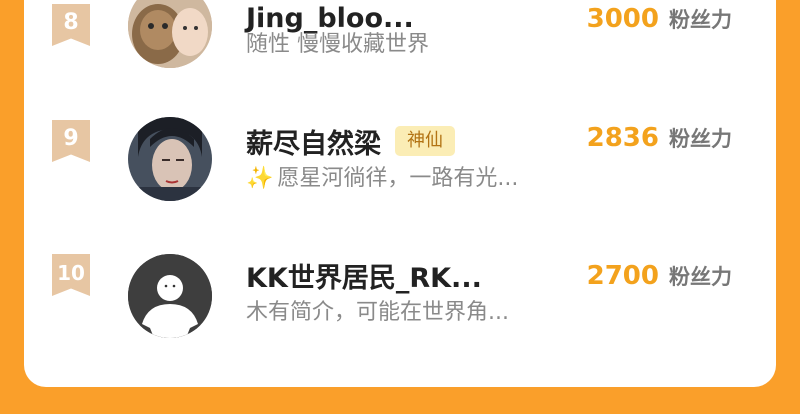 This screenshot has height=414, width=800. I want to click on fans-power: 2700 粉丝力, so click(659, 278).